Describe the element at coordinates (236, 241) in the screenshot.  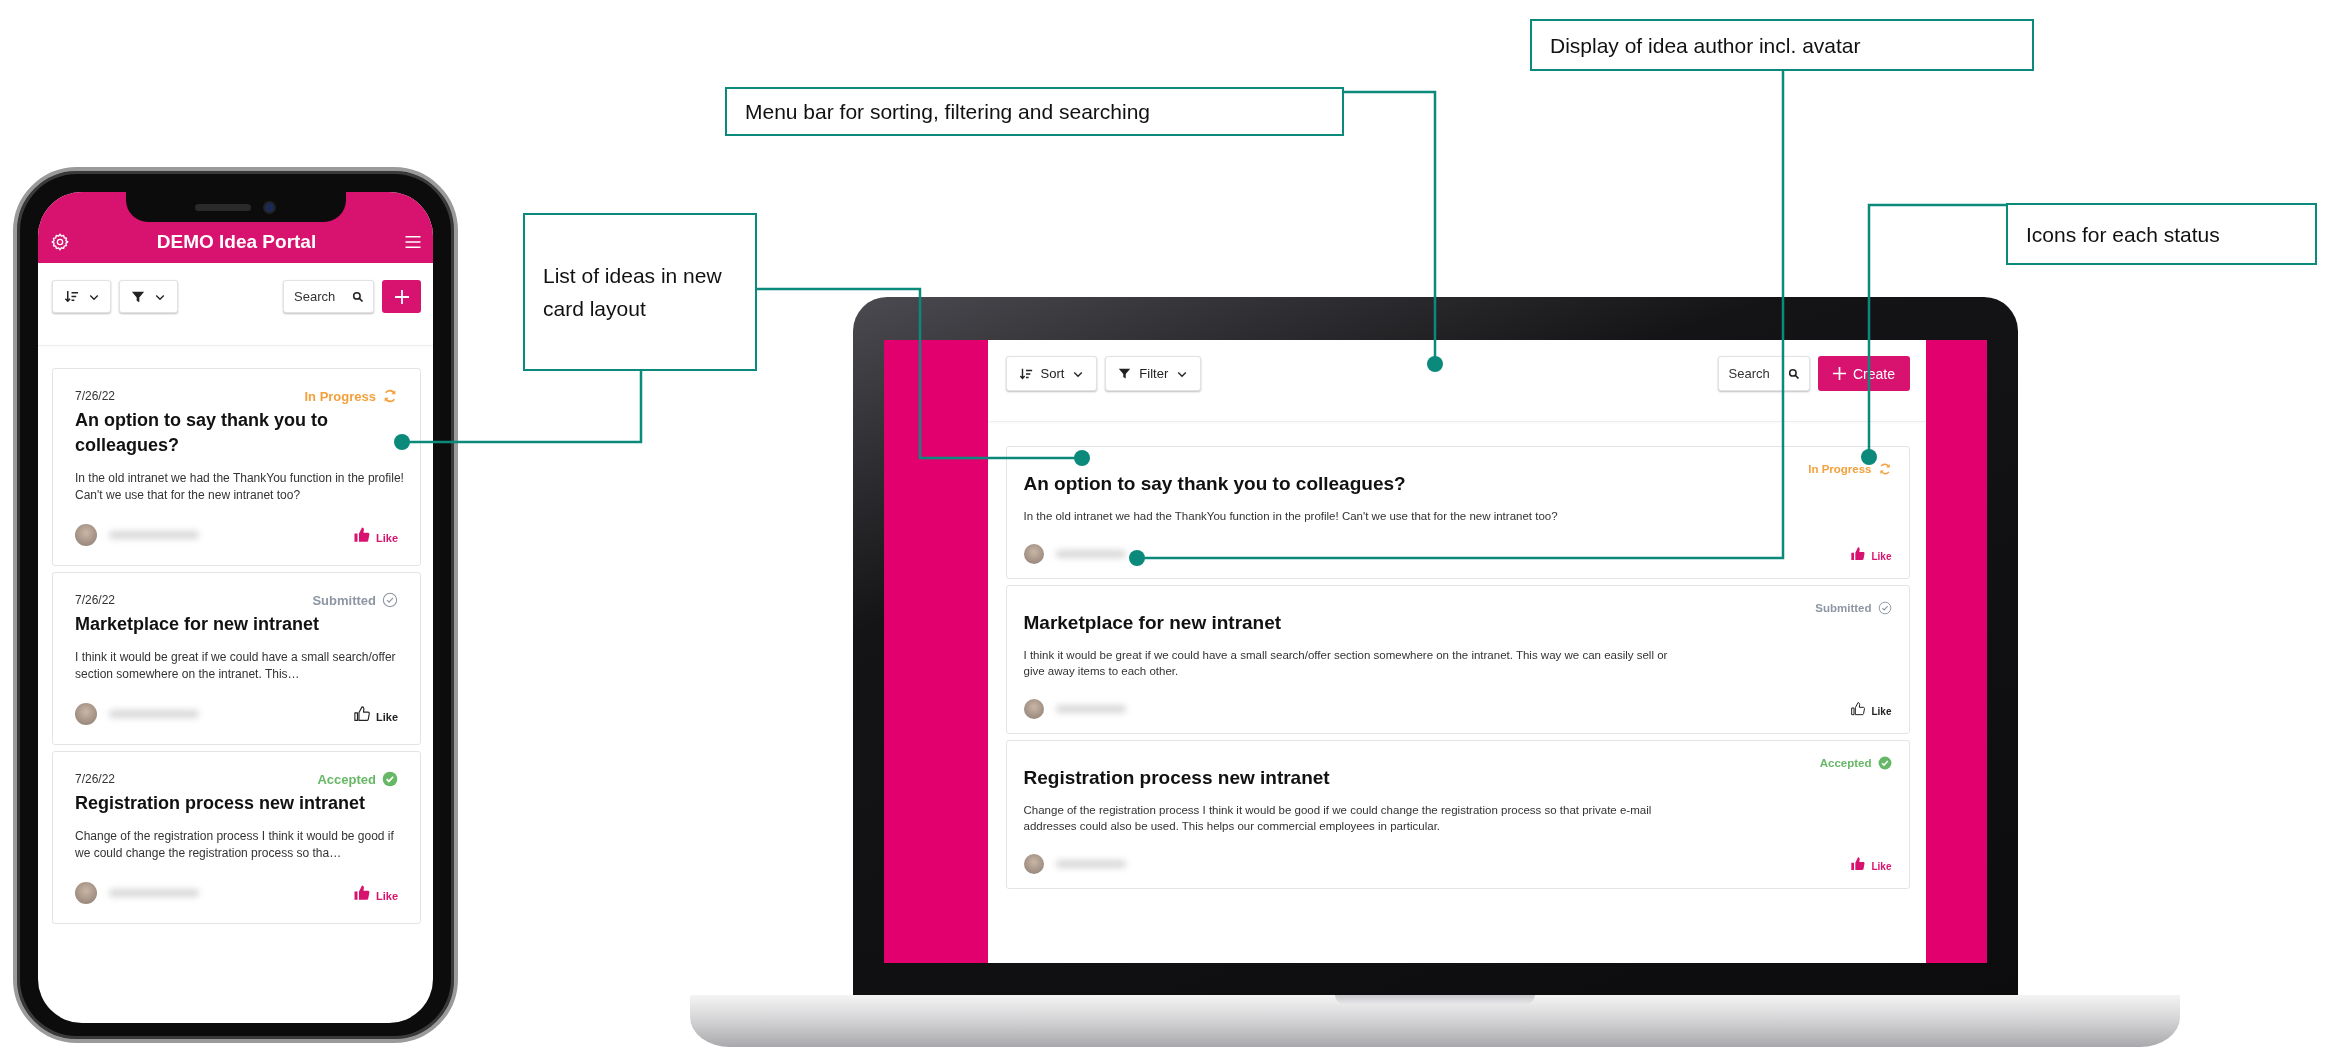
I see `app-title: DEMO Idea Portal` at that location.